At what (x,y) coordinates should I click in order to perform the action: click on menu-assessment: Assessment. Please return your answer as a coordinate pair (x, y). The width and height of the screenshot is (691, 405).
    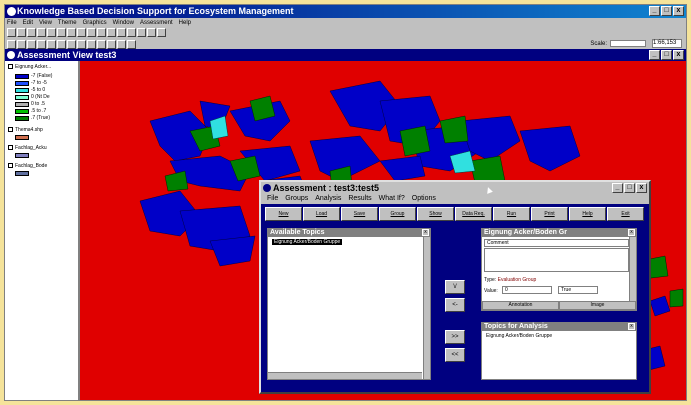
    Looking at the image, I should click on (156, 23).